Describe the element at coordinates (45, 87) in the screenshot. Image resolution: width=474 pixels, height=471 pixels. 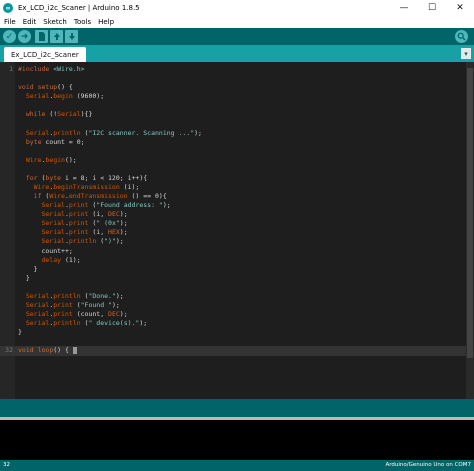
I see `code-text: void setup() {` at that location.